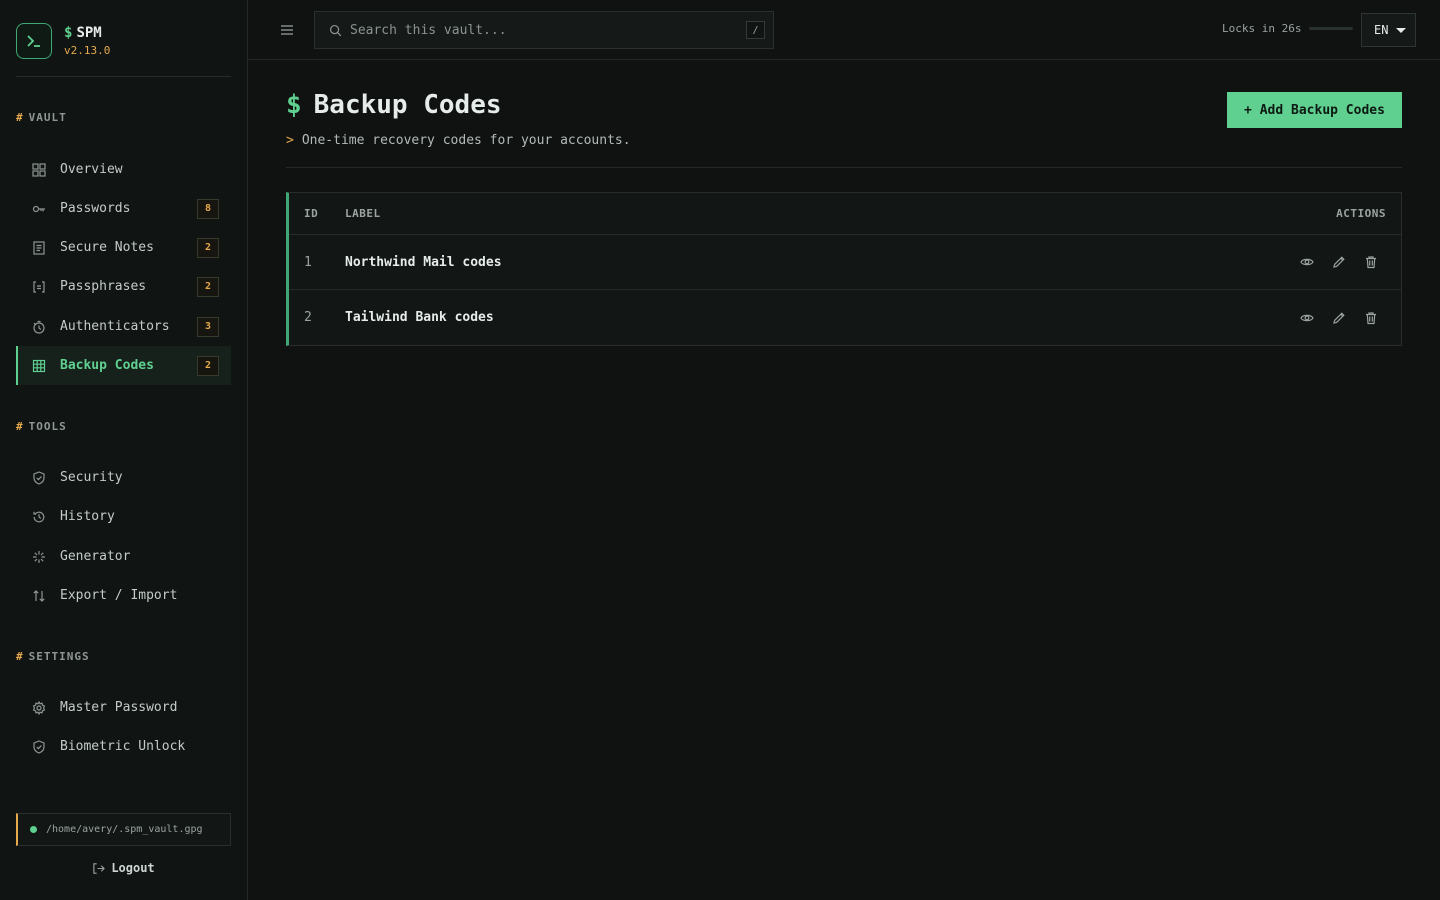  I want to click on hamburger-icon, so click(287, 30).